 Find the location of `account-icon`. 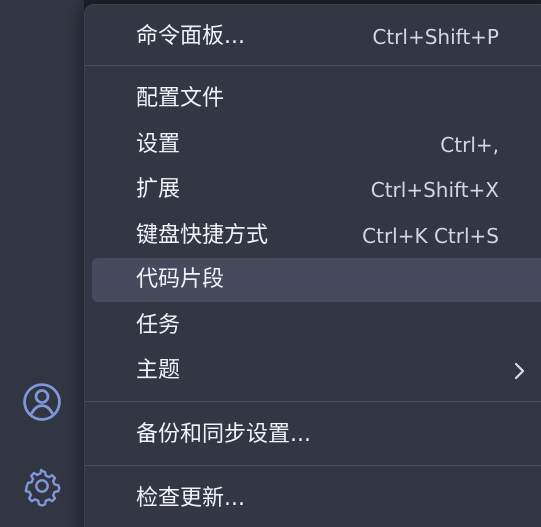

account-icon is located at coordinates (42, 402).